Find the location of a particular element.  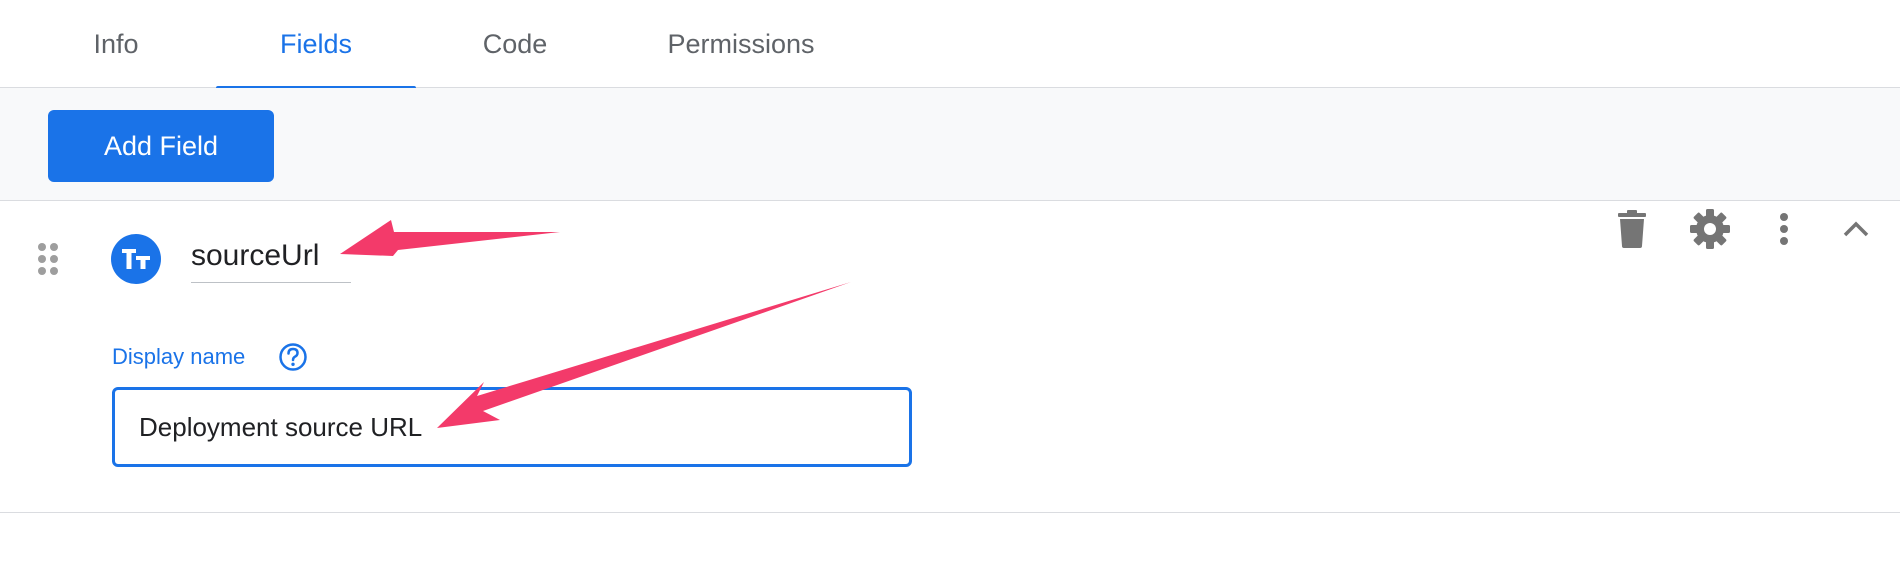

tab-permissions-label: Permissions is located at coordinates (741, 43).